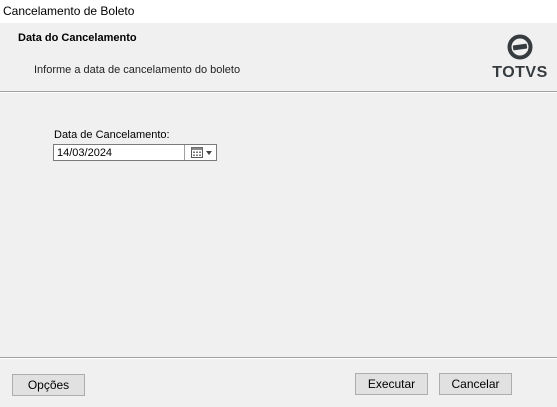 Image resolution: width=557 pixels, height=407 pixels. Describe the element at coordinates (112, 135) in the screenshot. I see `date-label: Data de Cancelamento:` at that location.